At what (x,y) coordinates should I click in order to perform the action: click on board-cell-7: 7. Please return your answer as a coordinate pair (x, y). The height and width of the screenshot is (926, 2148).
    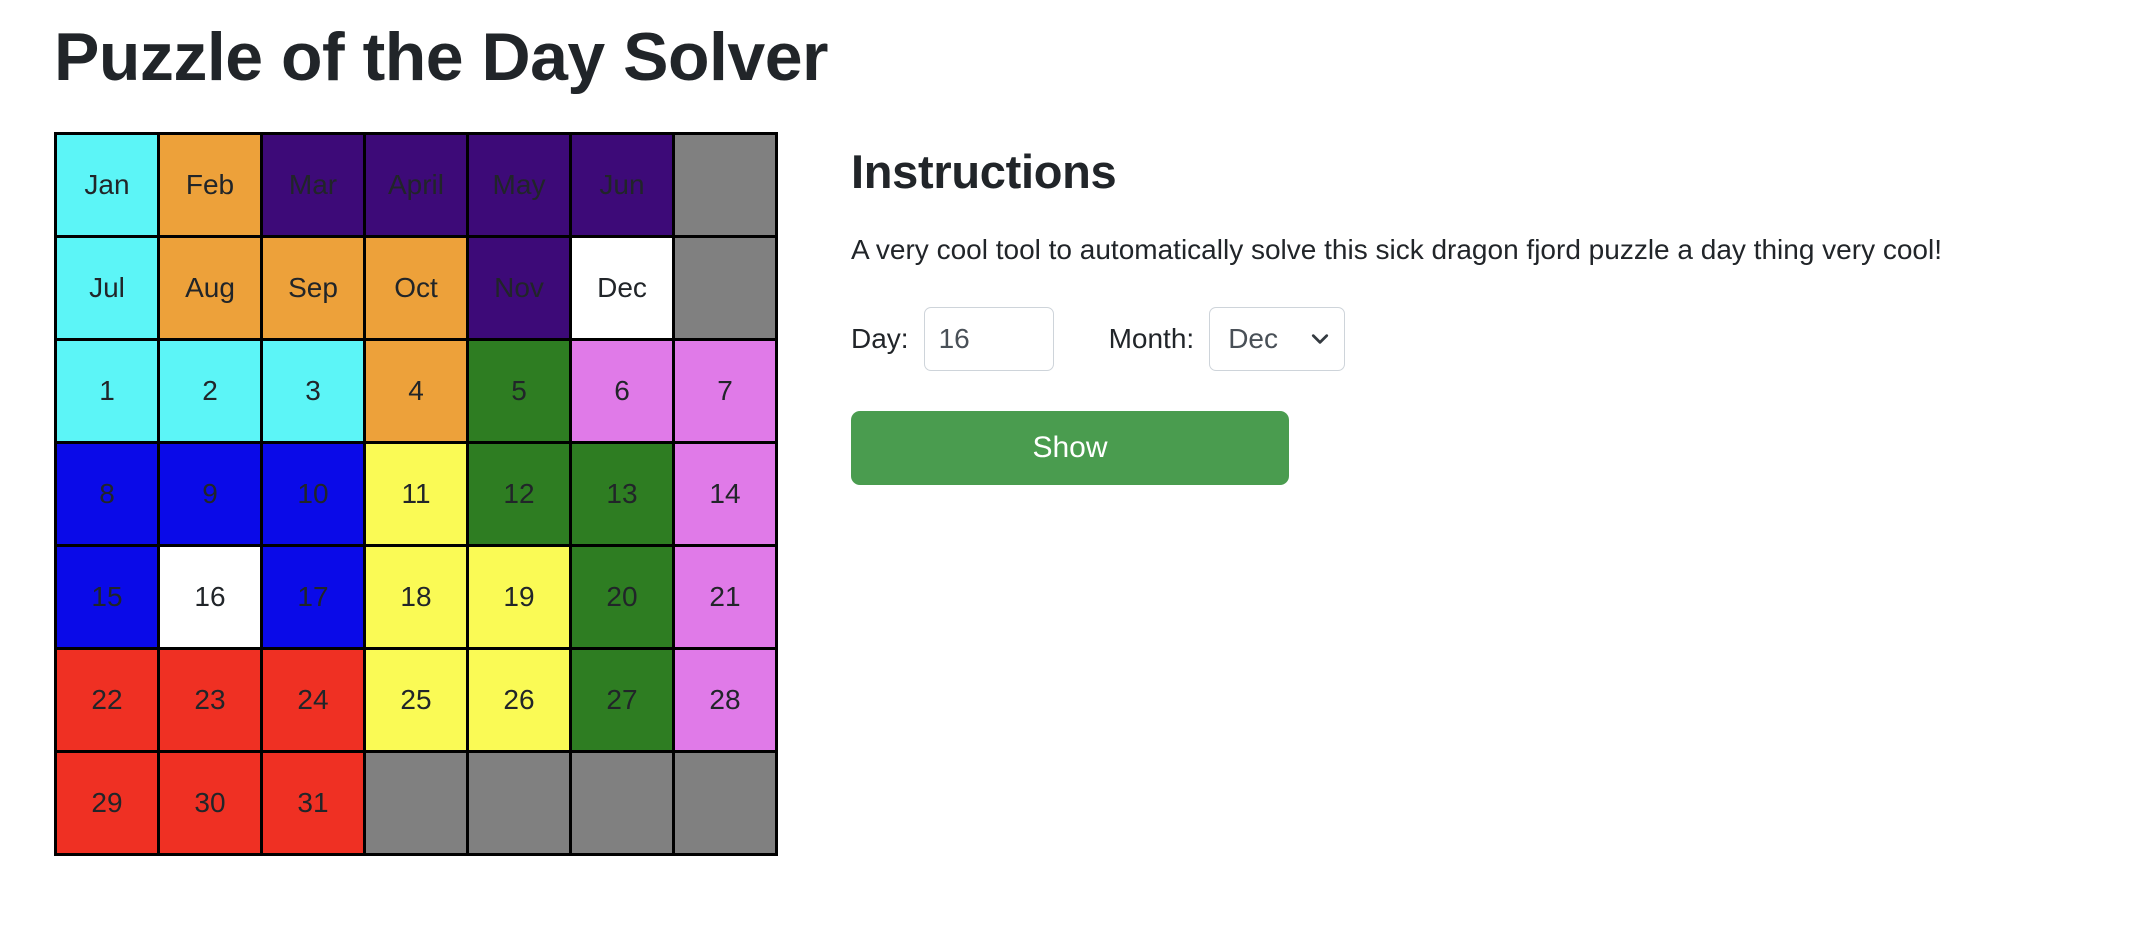
    Looking at the image, I should click on (725, 391).